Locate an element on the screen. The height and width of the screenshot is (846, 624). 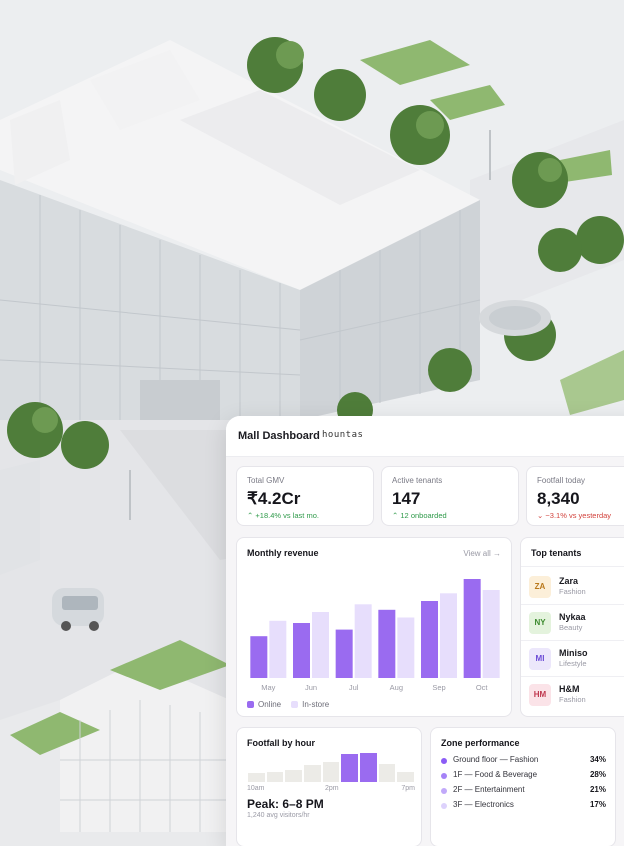
tenant-avatar: HM is located at coordinates (540, 695).